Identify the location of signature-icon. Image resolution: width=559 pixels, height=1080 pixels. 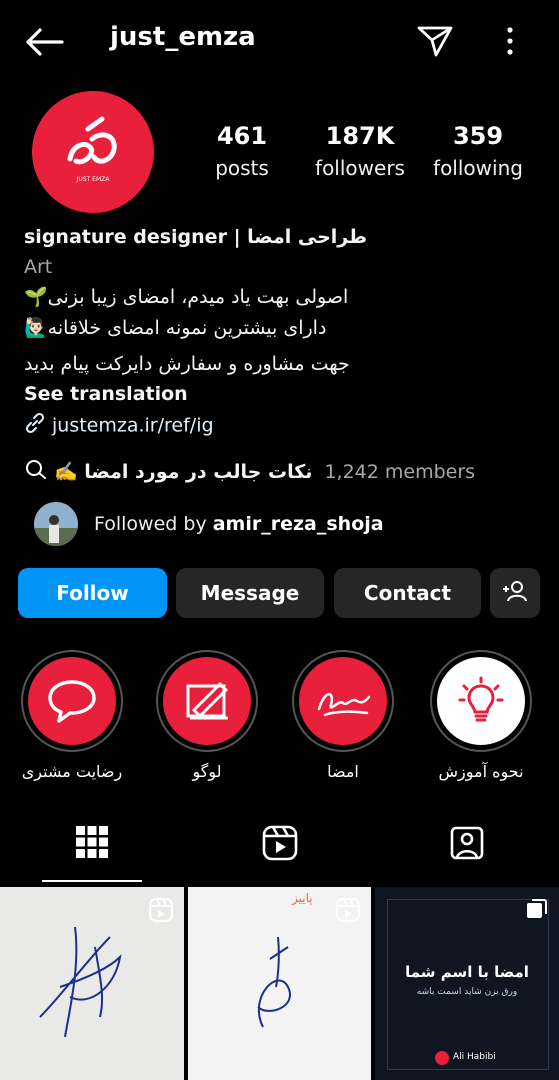
(343, 701).